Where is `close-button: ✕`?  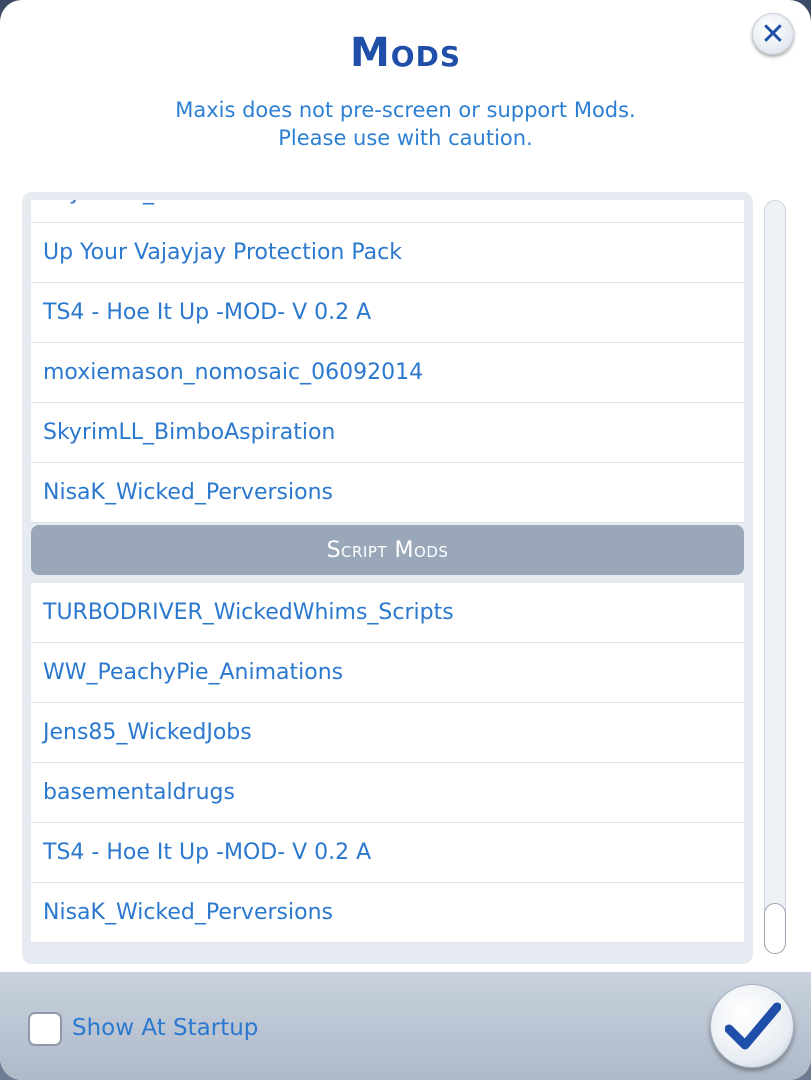 close-button: ✕ is located at coordinates (773, 34).